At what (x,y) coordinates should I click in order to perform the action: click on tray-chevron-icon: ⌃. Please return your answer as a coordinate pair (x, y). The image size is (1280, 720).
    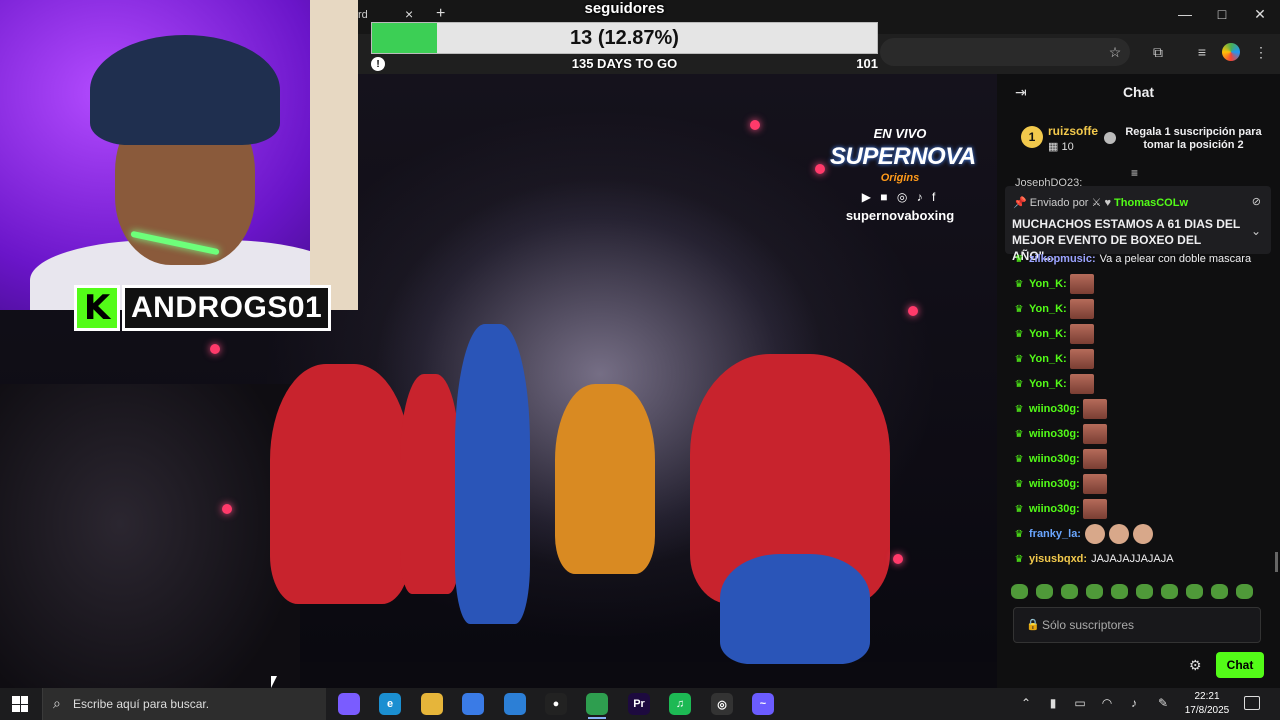
    Looking at the image, I should click on (1026, 703).